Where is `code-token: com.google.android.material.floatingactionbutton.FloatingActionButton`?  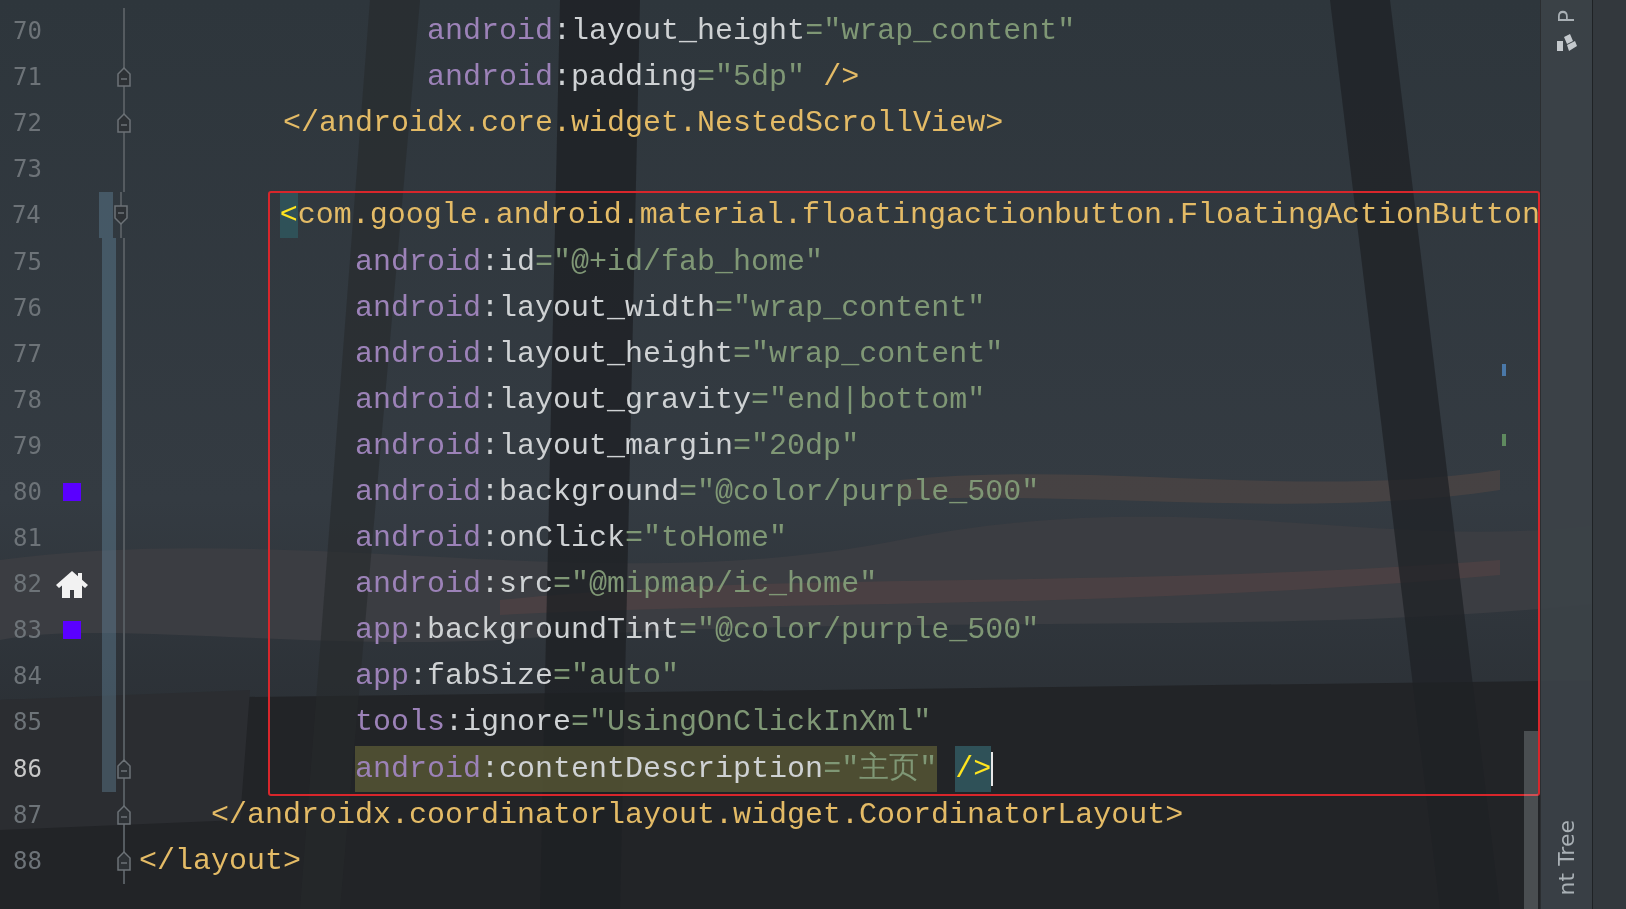 code-token: com.google.android.material.floatingactionbutton.FloatingActionButton is located at coordinates (918, 216).